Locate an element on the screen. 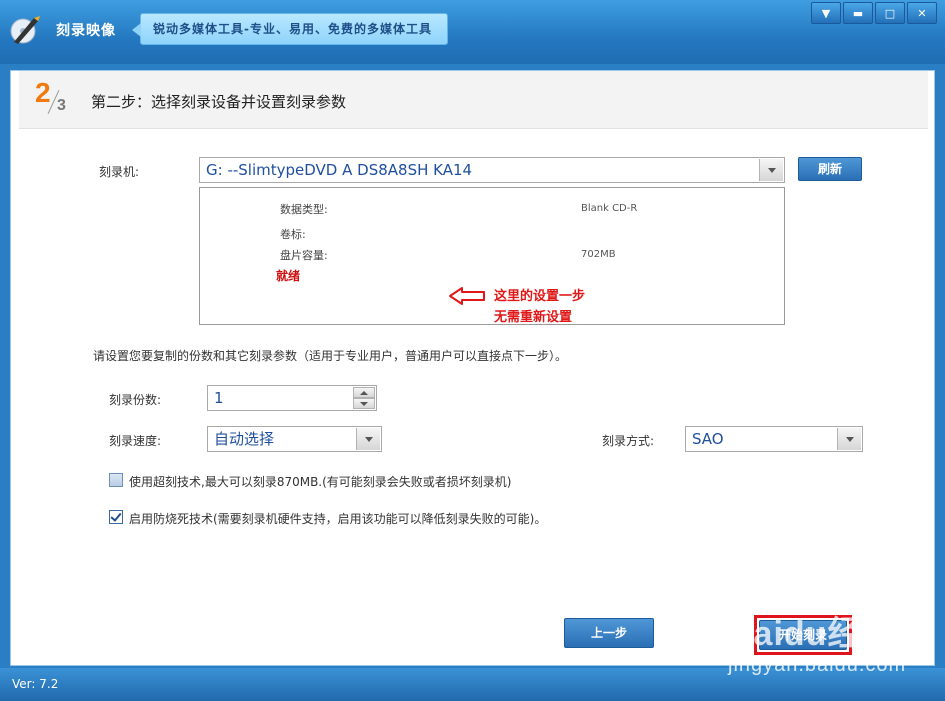  minimize-icon: ▬ is located at coordinates (858, 13).